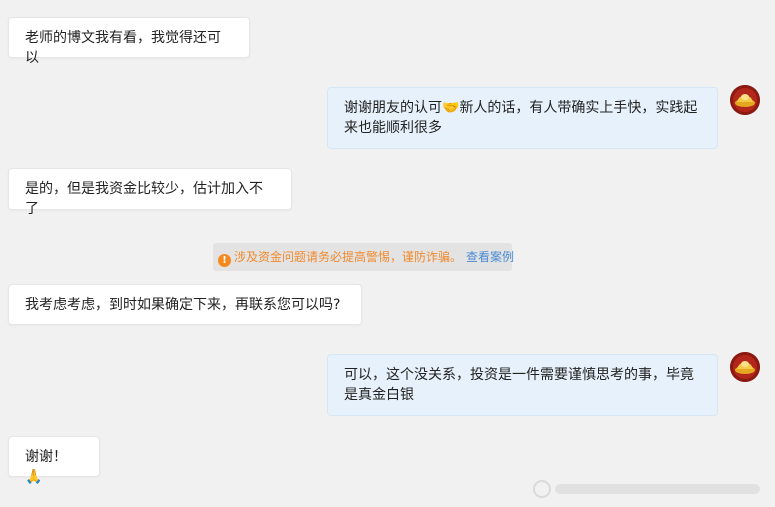 This screenshot has height=507, width=775. I want to click on message-bubble-incoming: 谢谢！ 🙏, so click(54, 460).